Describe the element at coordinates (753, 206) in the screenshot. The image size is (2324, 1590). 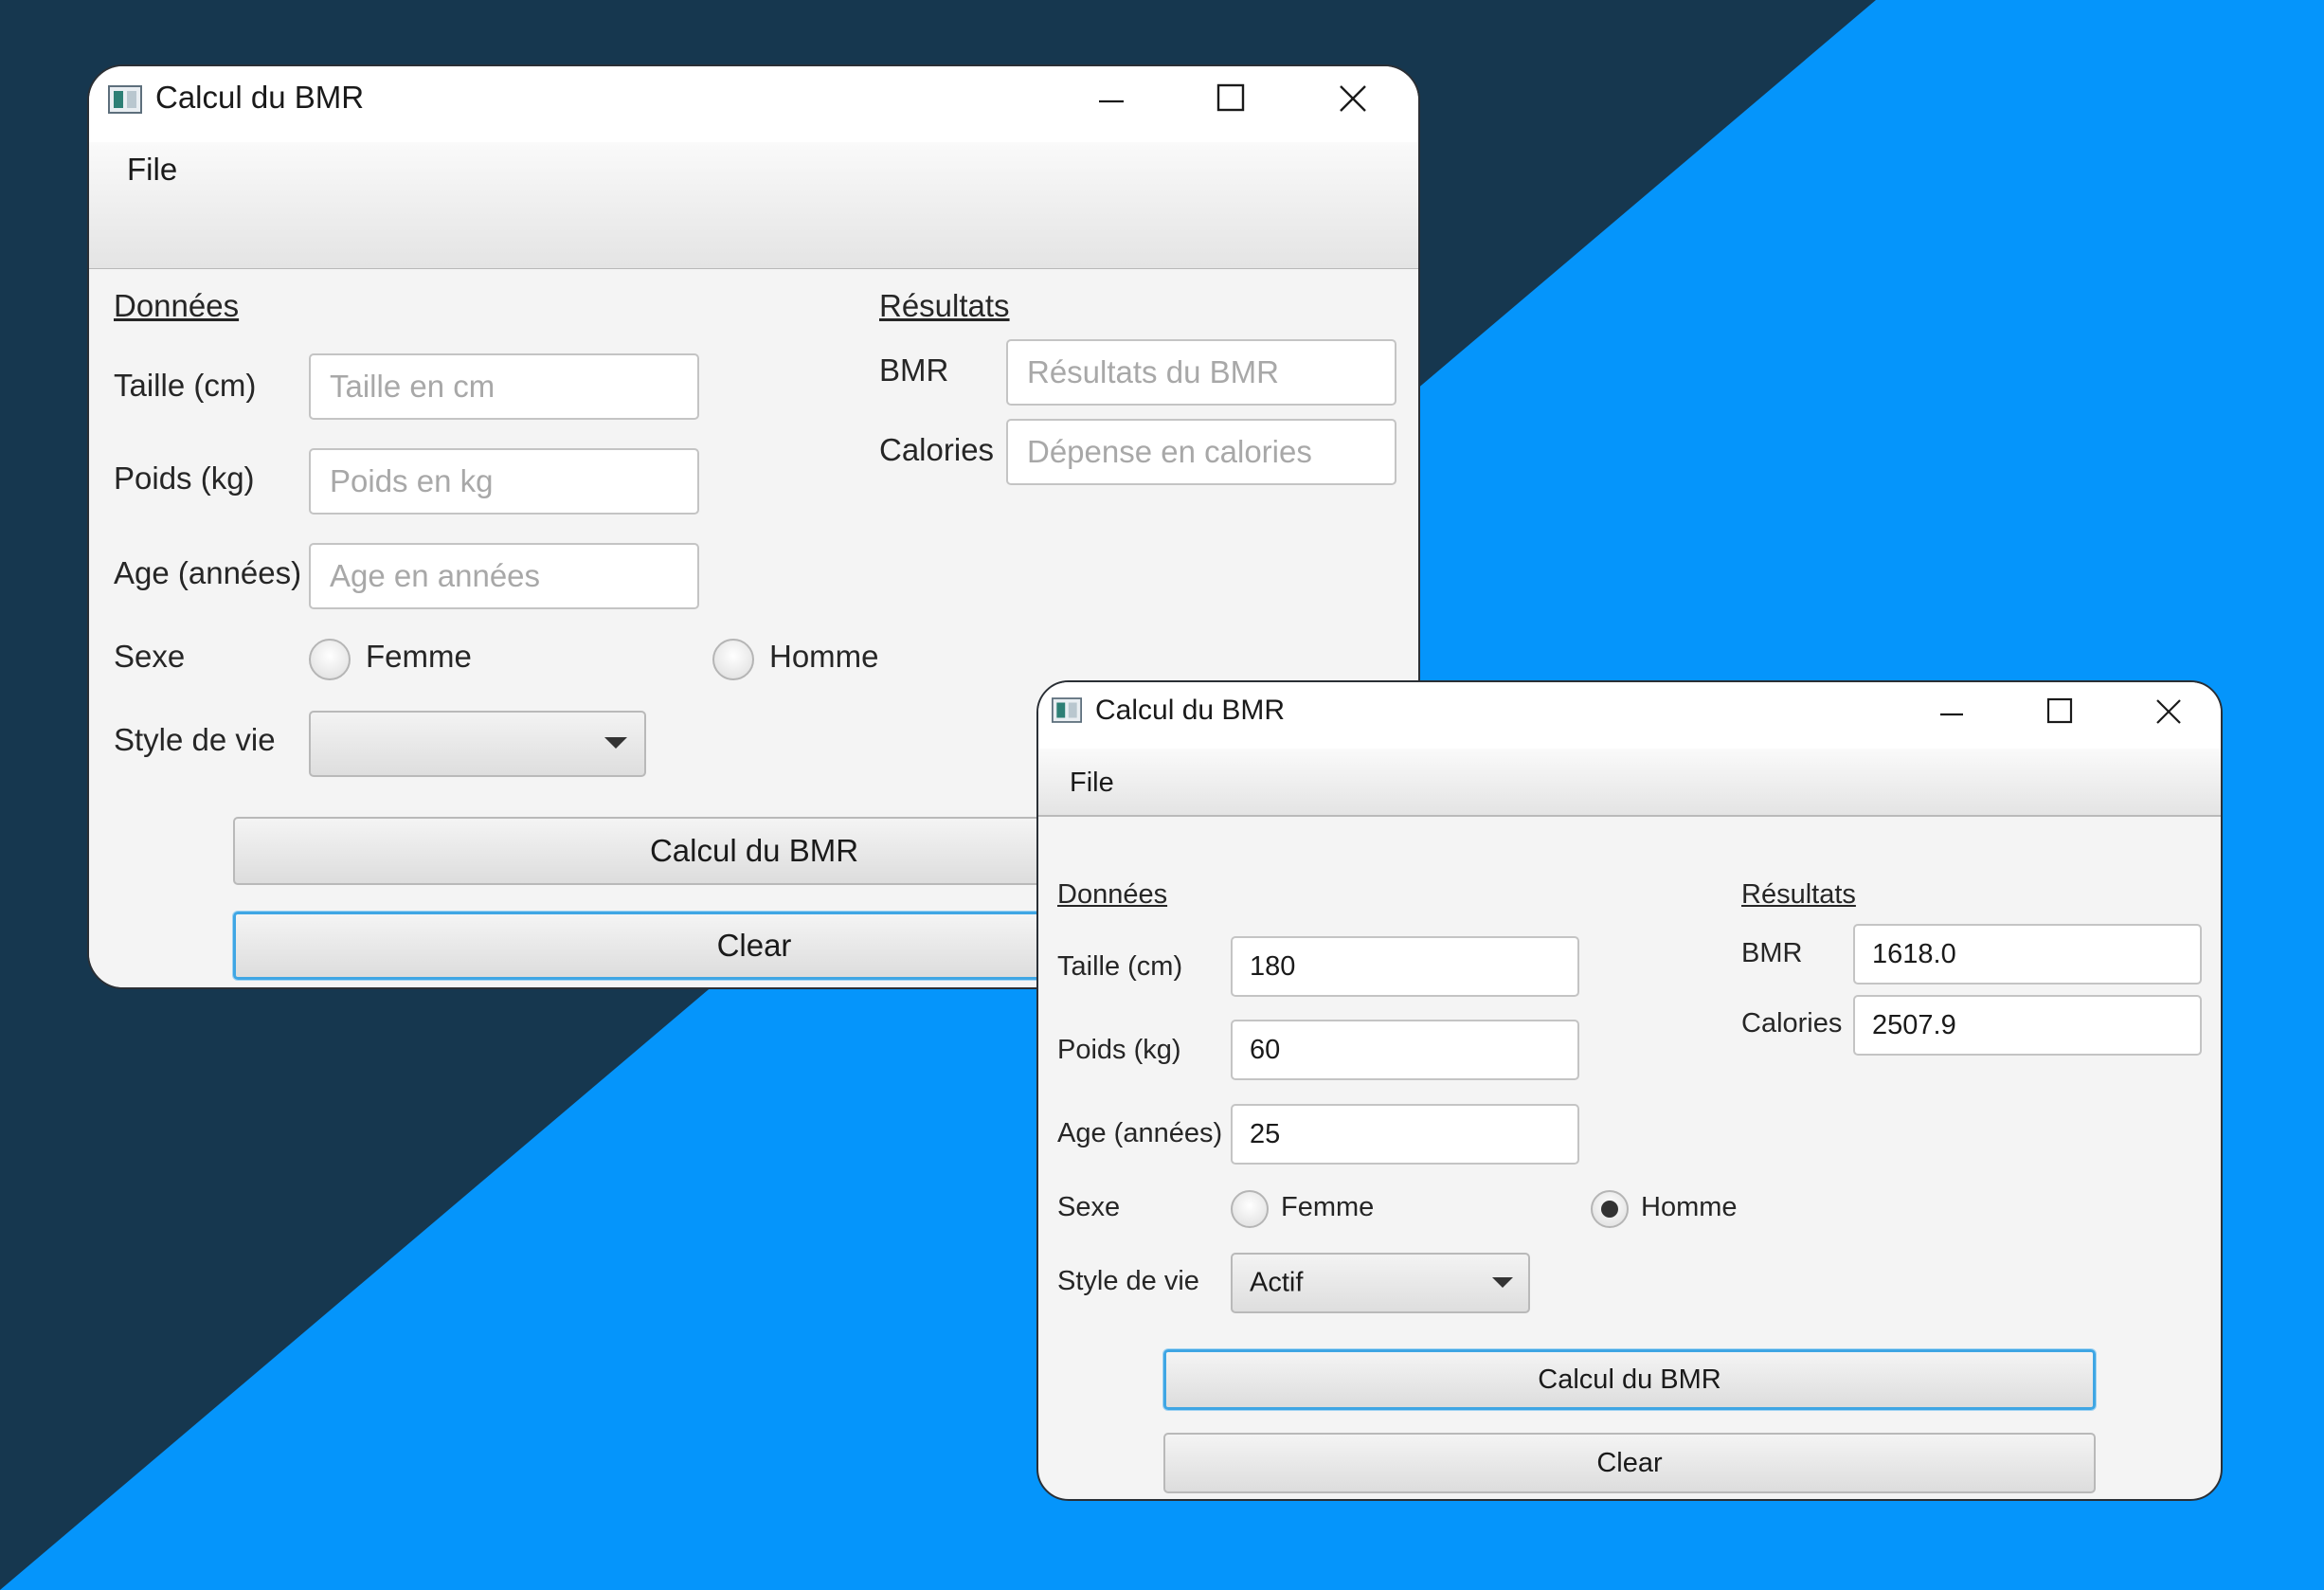
I see `menu-bar` at that location.